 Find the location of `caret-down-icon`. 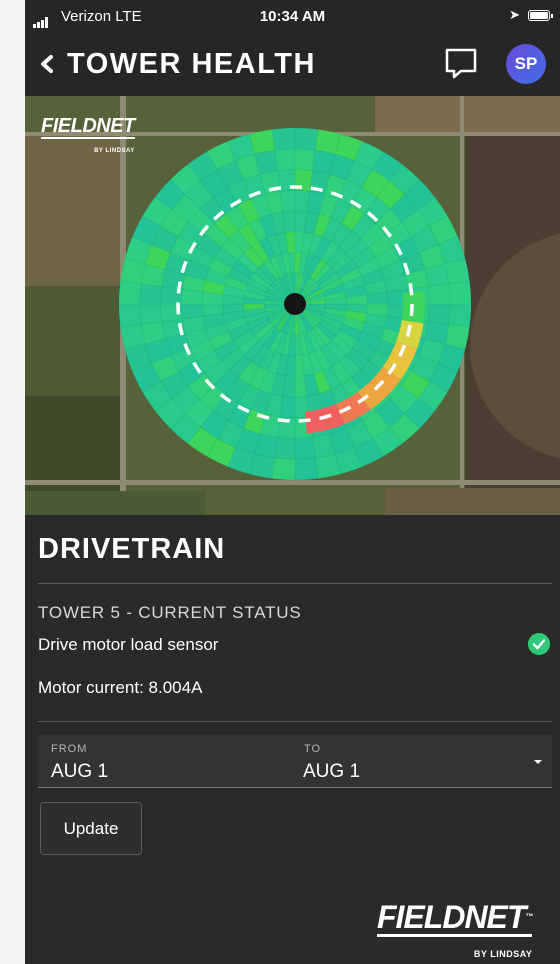

caret-down-icon is located at coordinates (538, 762).